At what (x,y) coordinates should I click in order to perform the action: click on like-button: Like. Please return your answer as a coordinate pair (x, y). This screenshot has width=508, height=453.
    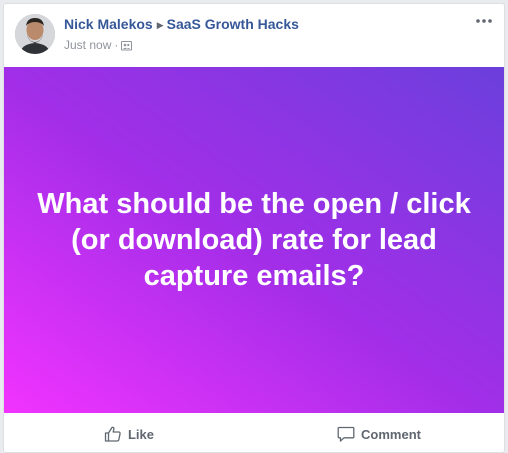
    Looking at the image, I should click on (129, 434).